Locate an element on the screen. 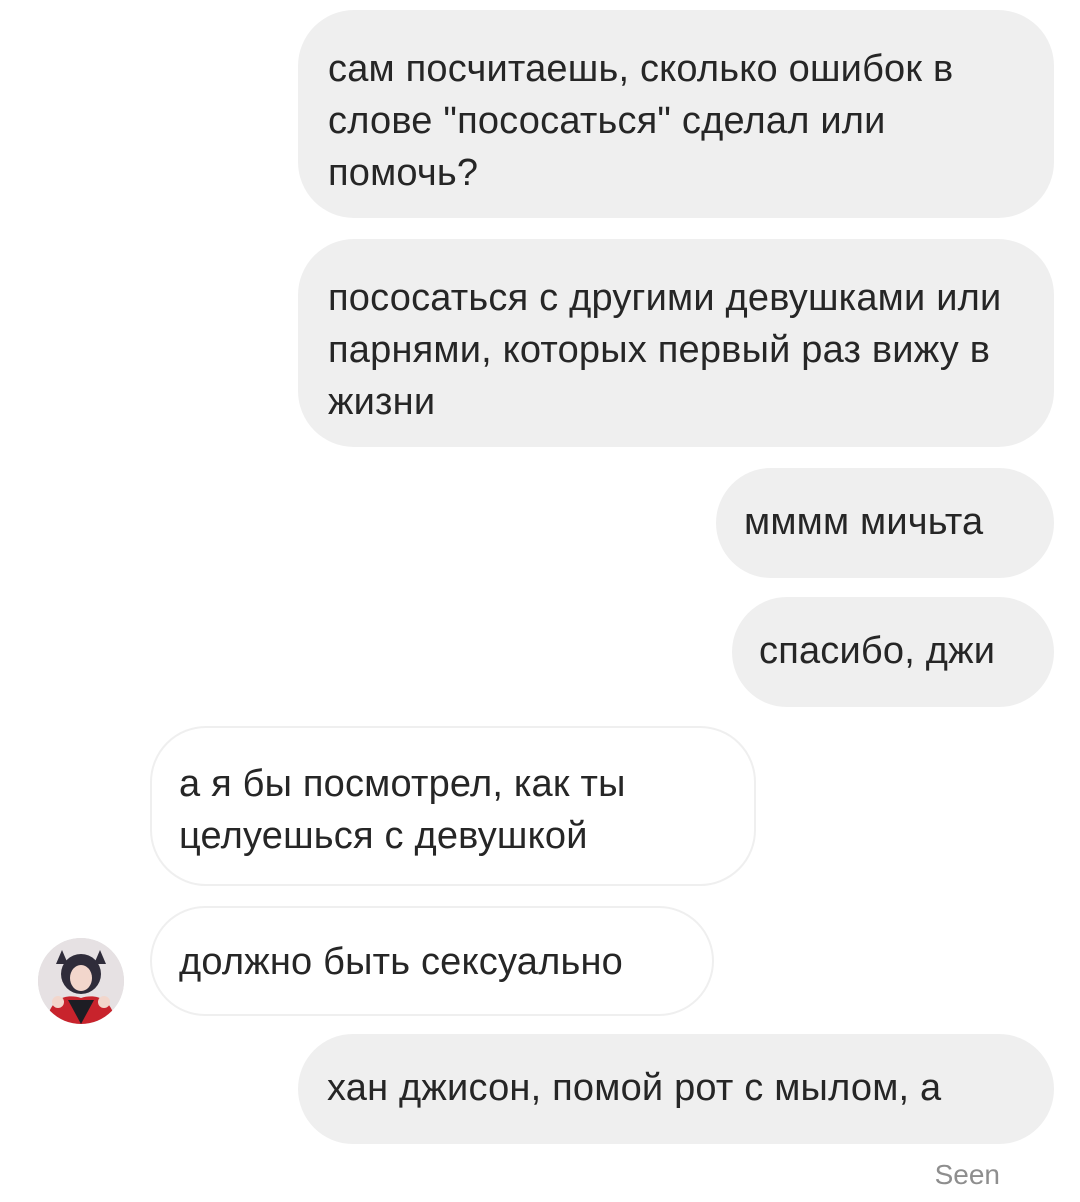 The width and height of the screenshot is (1080, 1202). sender-avatar is located at coordinates (81, 981).